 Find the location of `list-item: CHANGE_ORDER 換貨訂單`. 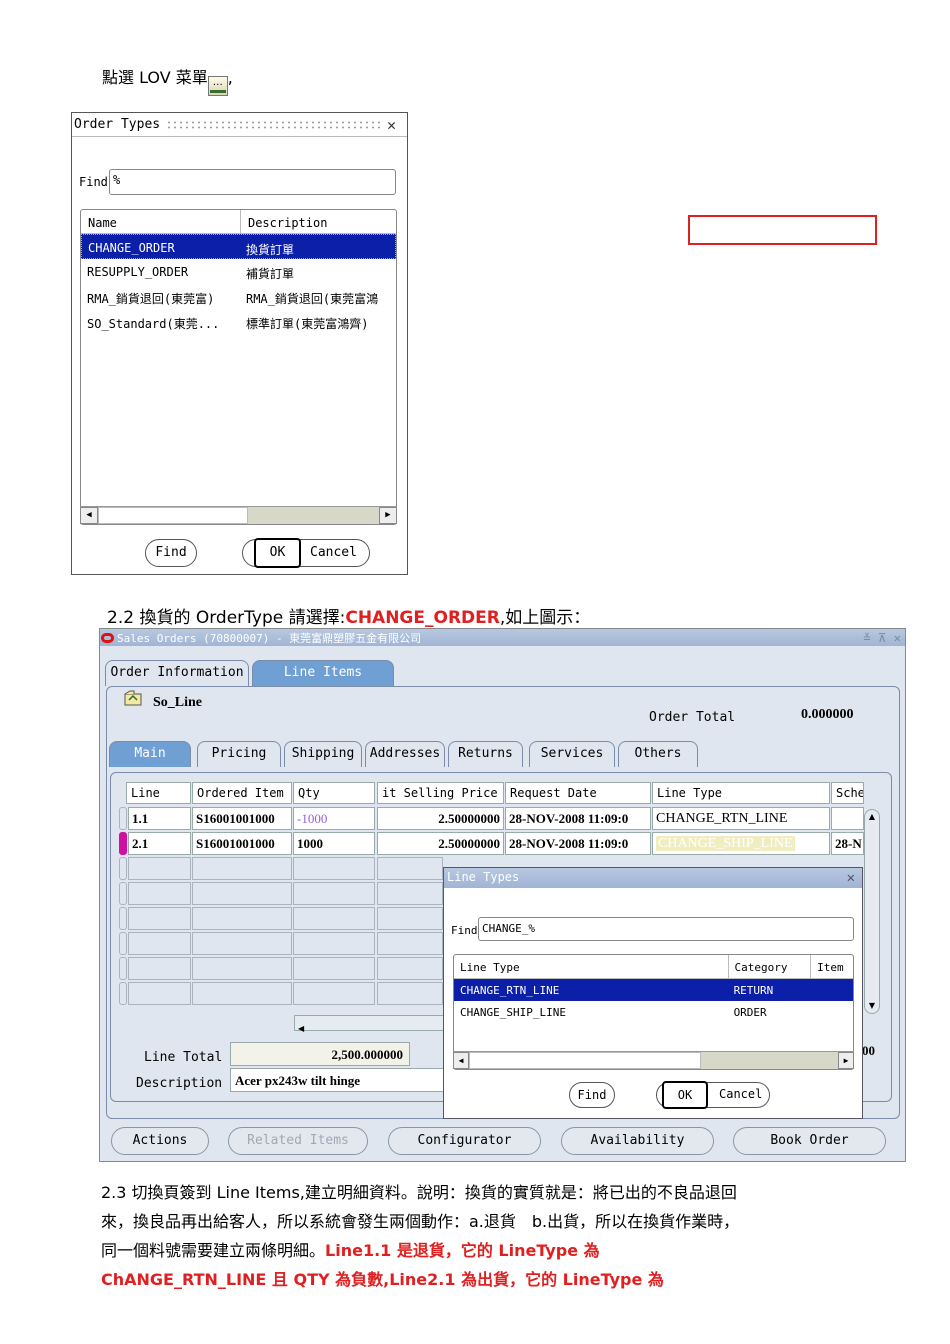

list-item: CHANGE_ORDER 換貨訂單 is located at coordinates (238, 246).